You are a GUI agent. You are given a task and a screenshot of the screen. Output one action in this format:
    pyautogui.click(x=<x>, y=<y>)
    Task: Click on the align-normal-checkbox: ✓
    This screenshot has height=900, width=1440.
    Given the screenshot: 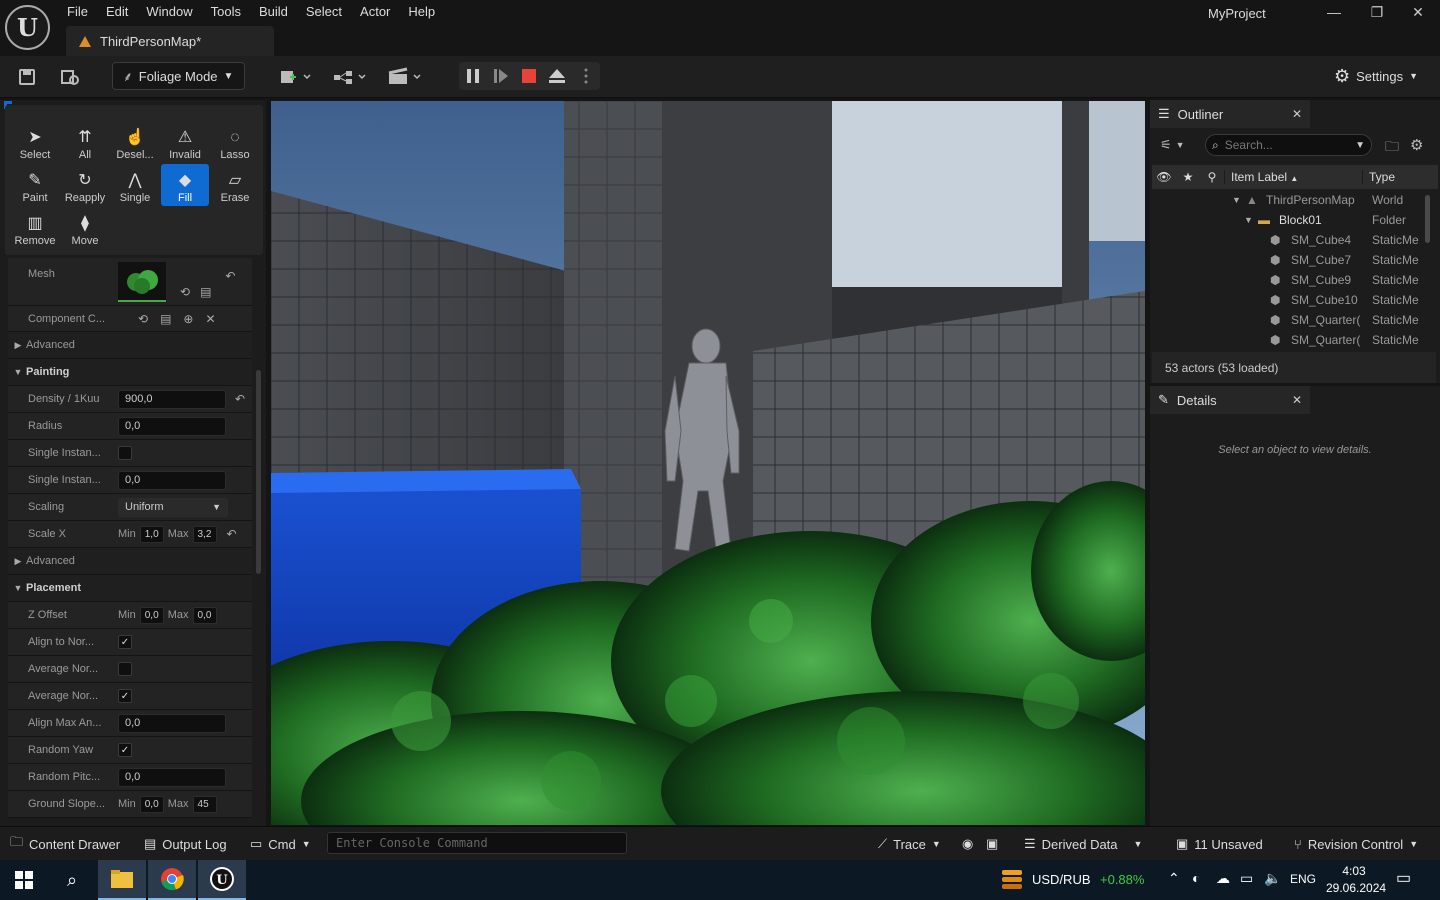 What is the action you would take?
    pyautogui.click(x=125, y=642)
    